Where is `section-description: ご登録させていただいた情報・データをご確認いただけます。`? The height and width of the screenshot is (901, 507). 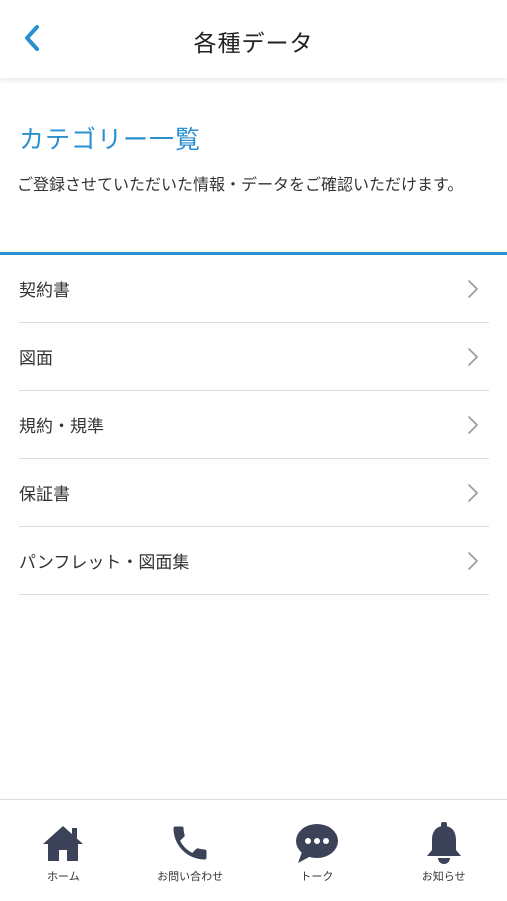
section-description: ご登録させていただいた情報・データをご確認いただけます。 is located at coordinates (240, 184).